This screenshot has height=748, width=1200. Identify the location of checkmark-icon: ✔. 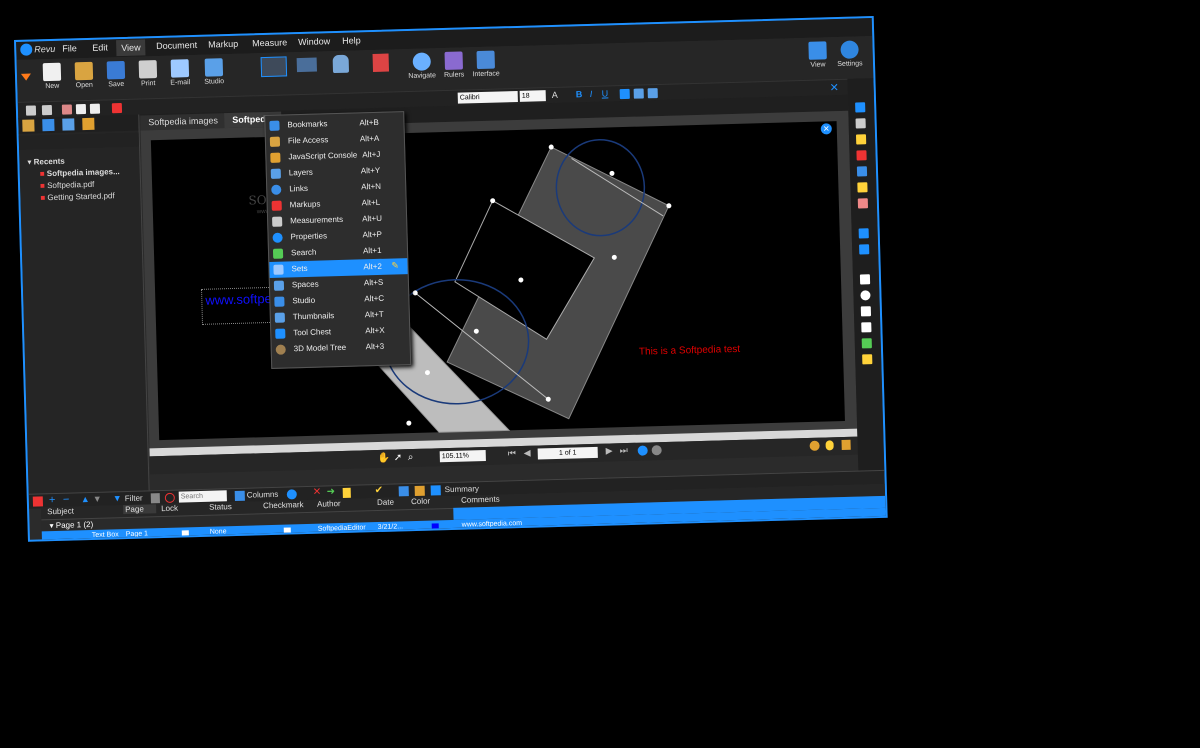
(379, 490).